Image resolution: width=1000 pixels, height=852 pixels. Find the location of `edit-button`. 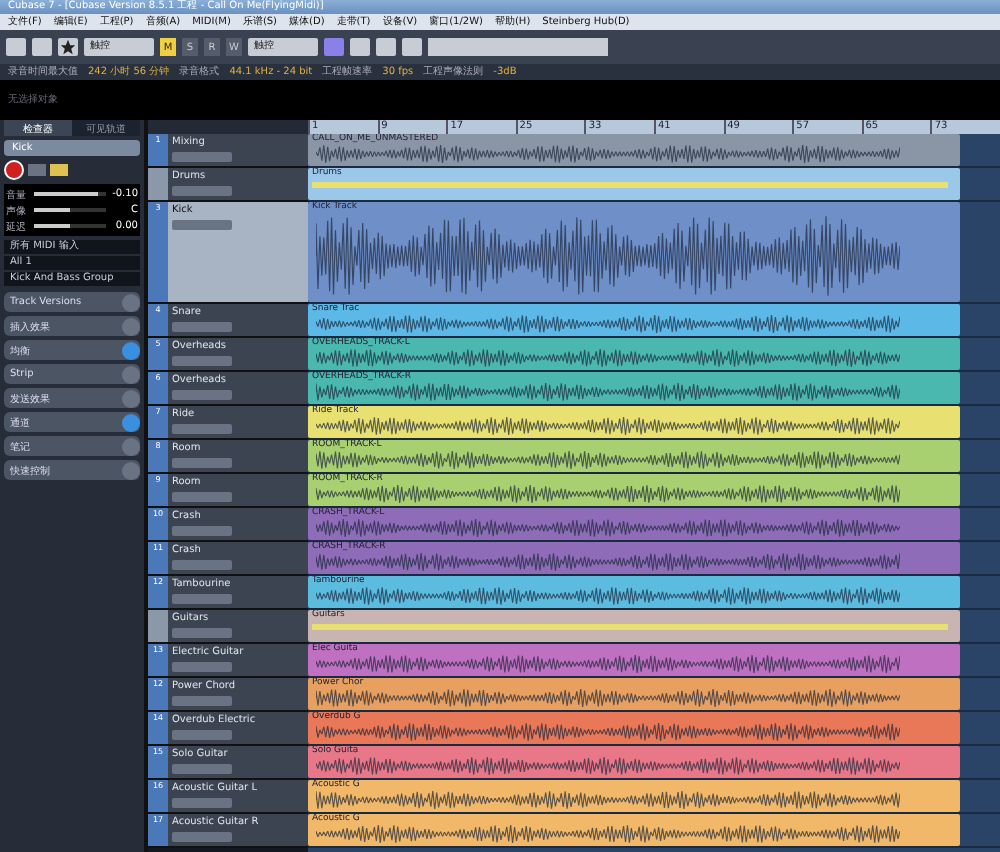

edit-button is located at coordinates (59, 170).